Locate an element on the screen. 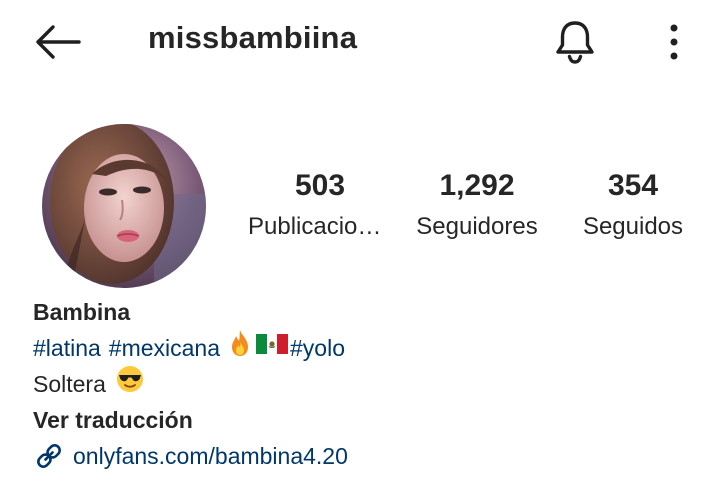 Image resolution: width=720 pixels, height=488 pixels. following-count-stat: 354 Seguidos is located at coordinates (633, 205).